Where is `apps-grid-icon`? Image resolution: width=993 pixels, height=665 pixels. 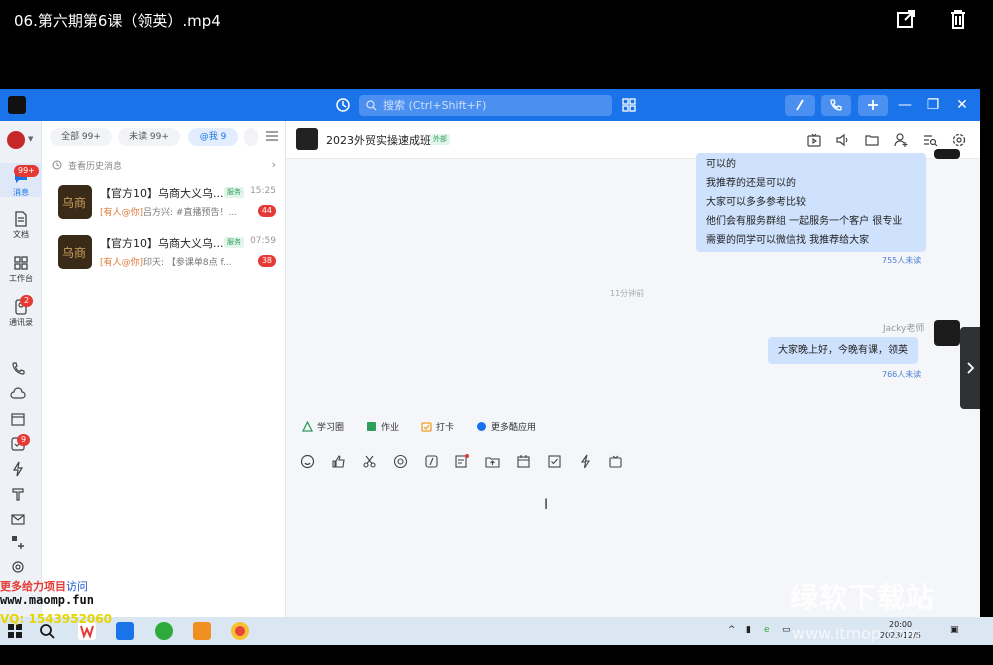
apps-grid-icon is located at coordinates (629, 105).